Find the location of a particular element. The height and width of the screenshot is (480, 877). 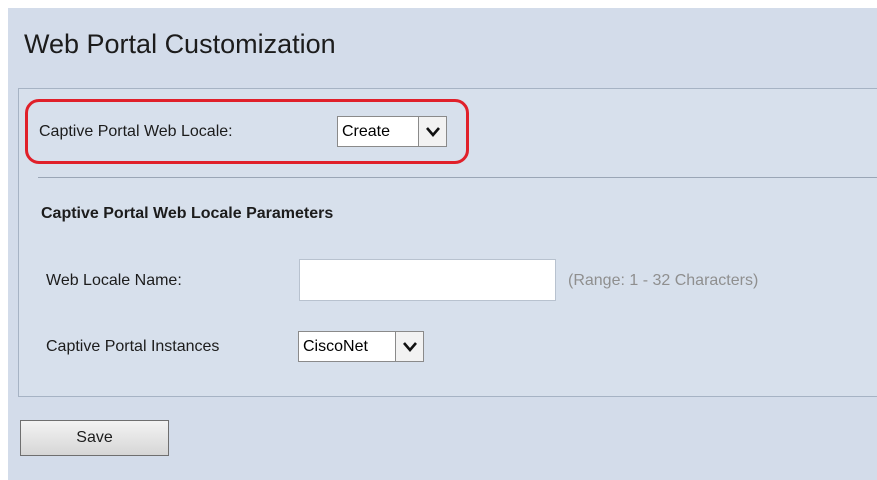

portal-instances-select: CiscoNet is located at coordinates (361, 346).